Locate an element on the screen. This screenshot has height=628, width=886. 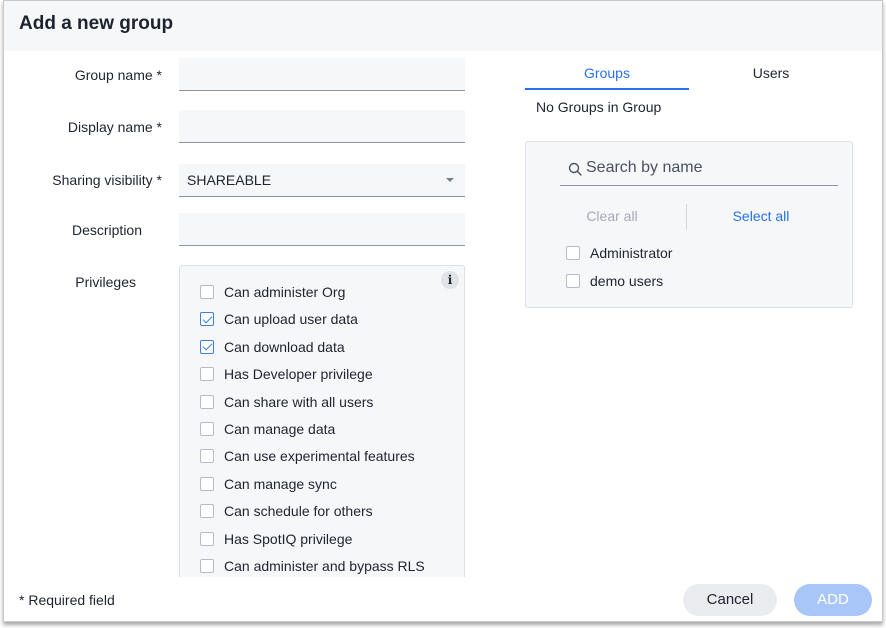
privilege-label: Can use experimental features is located at coordinates (319, 456).